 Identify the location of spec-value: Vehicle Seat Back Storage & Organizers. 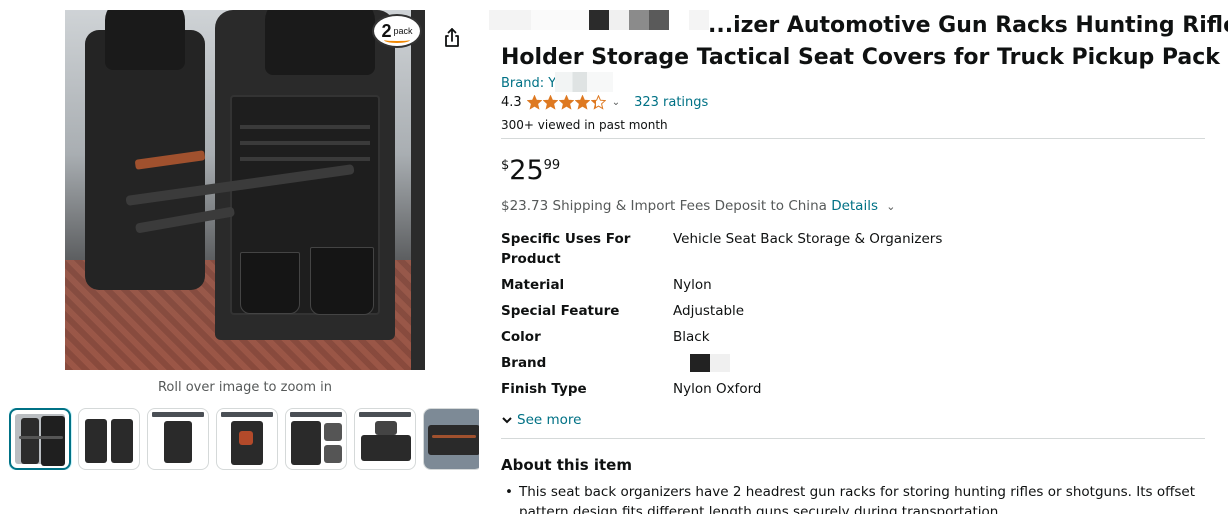
(808, 239).